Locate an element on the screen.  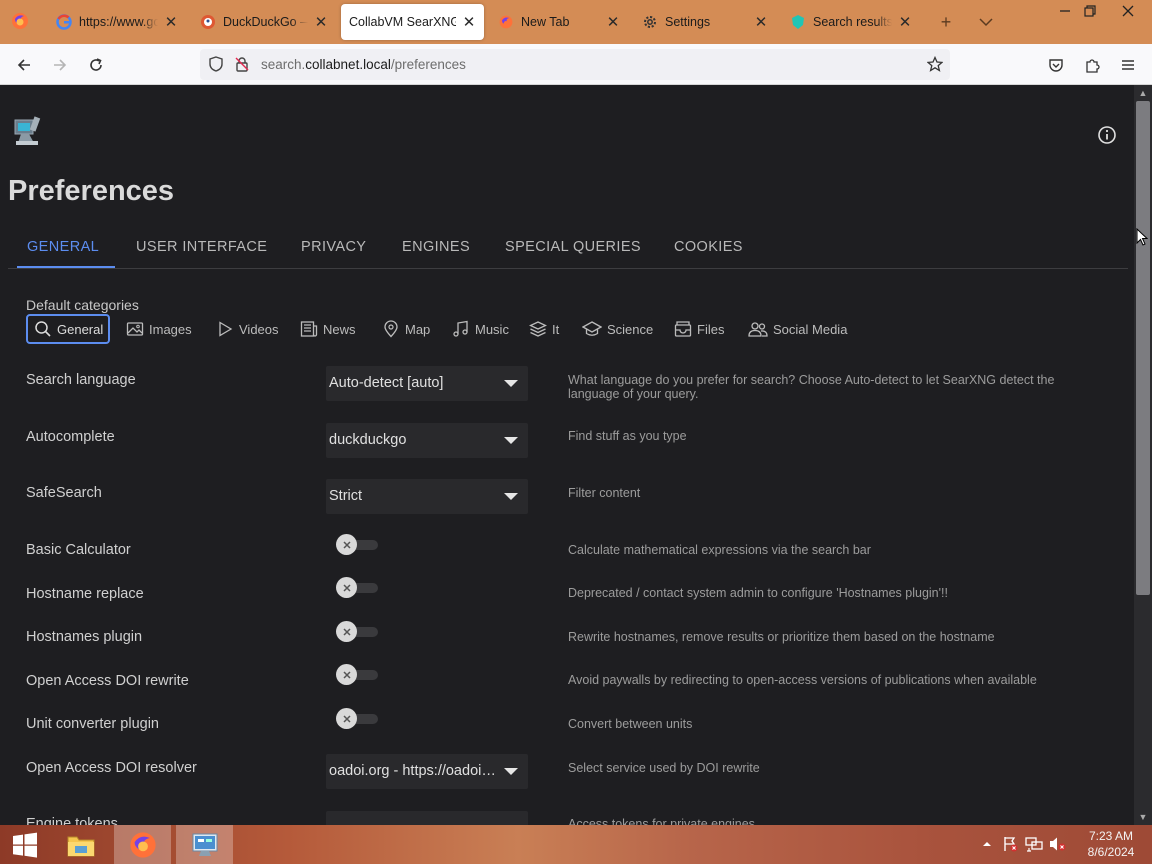
unit-converter-label: Unit converter plugin is located at coordinates (92, 724).